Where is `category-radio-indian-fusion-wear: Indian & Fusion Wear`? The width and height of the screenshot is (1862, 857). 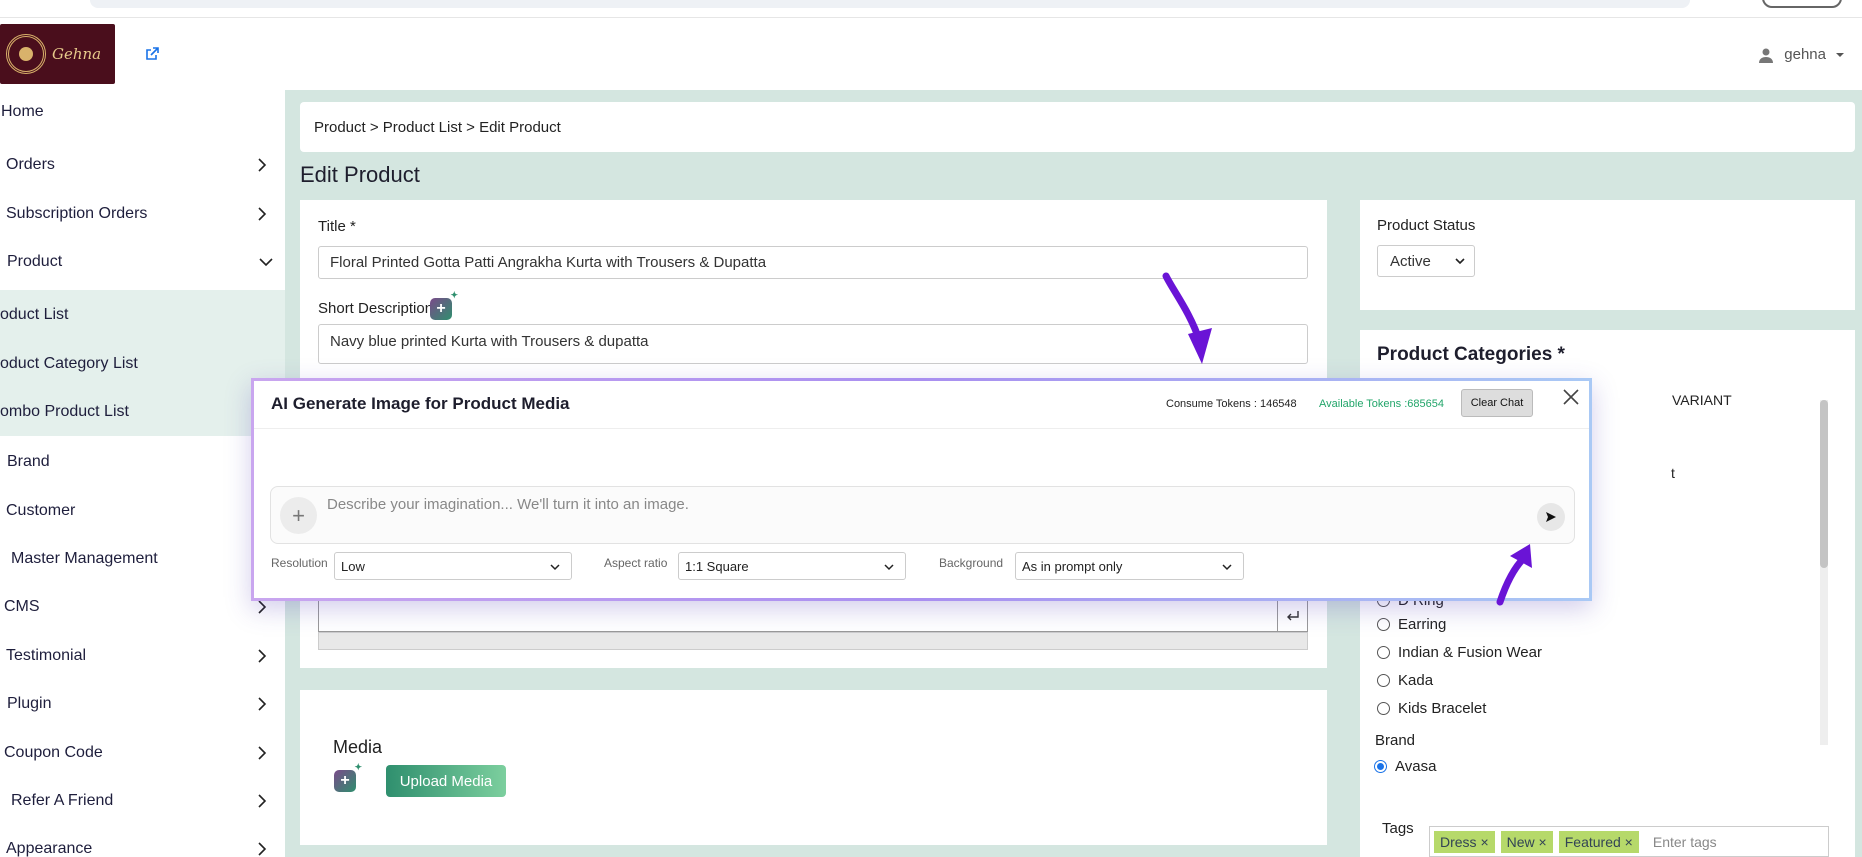 category-radio-indian-fusion-wear: Indian & Fusion Wear is located at coordinates (1459, 652).